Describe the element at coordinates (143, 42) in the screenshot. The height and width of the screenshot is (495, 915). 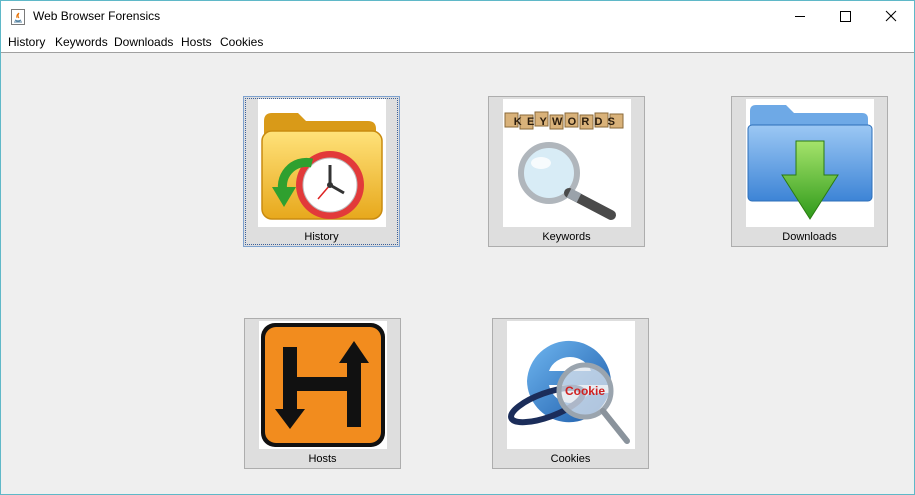
I see `menu-downloads: Downloads` at that location.